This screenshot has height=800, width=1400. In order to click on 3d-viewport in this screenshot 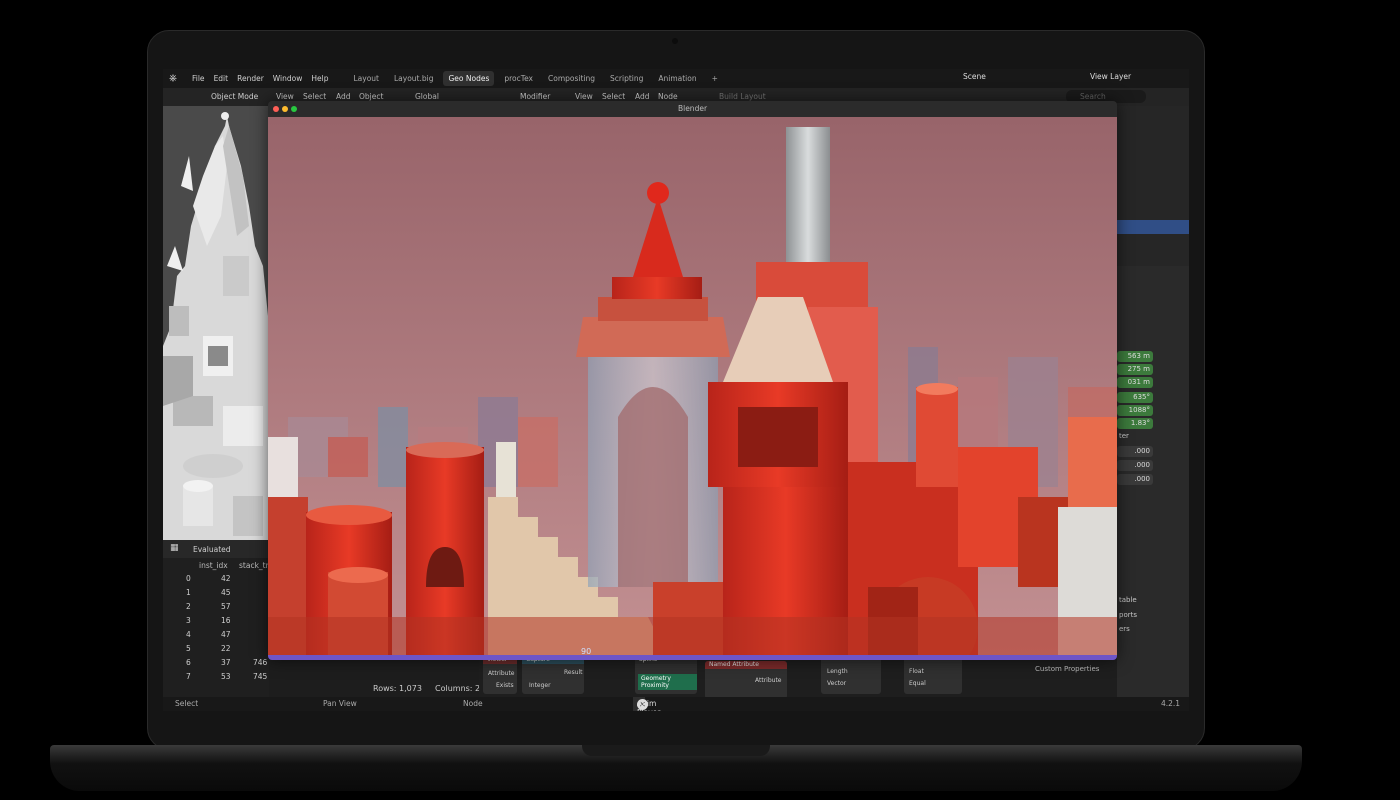, I will do `click(216, 323)`.